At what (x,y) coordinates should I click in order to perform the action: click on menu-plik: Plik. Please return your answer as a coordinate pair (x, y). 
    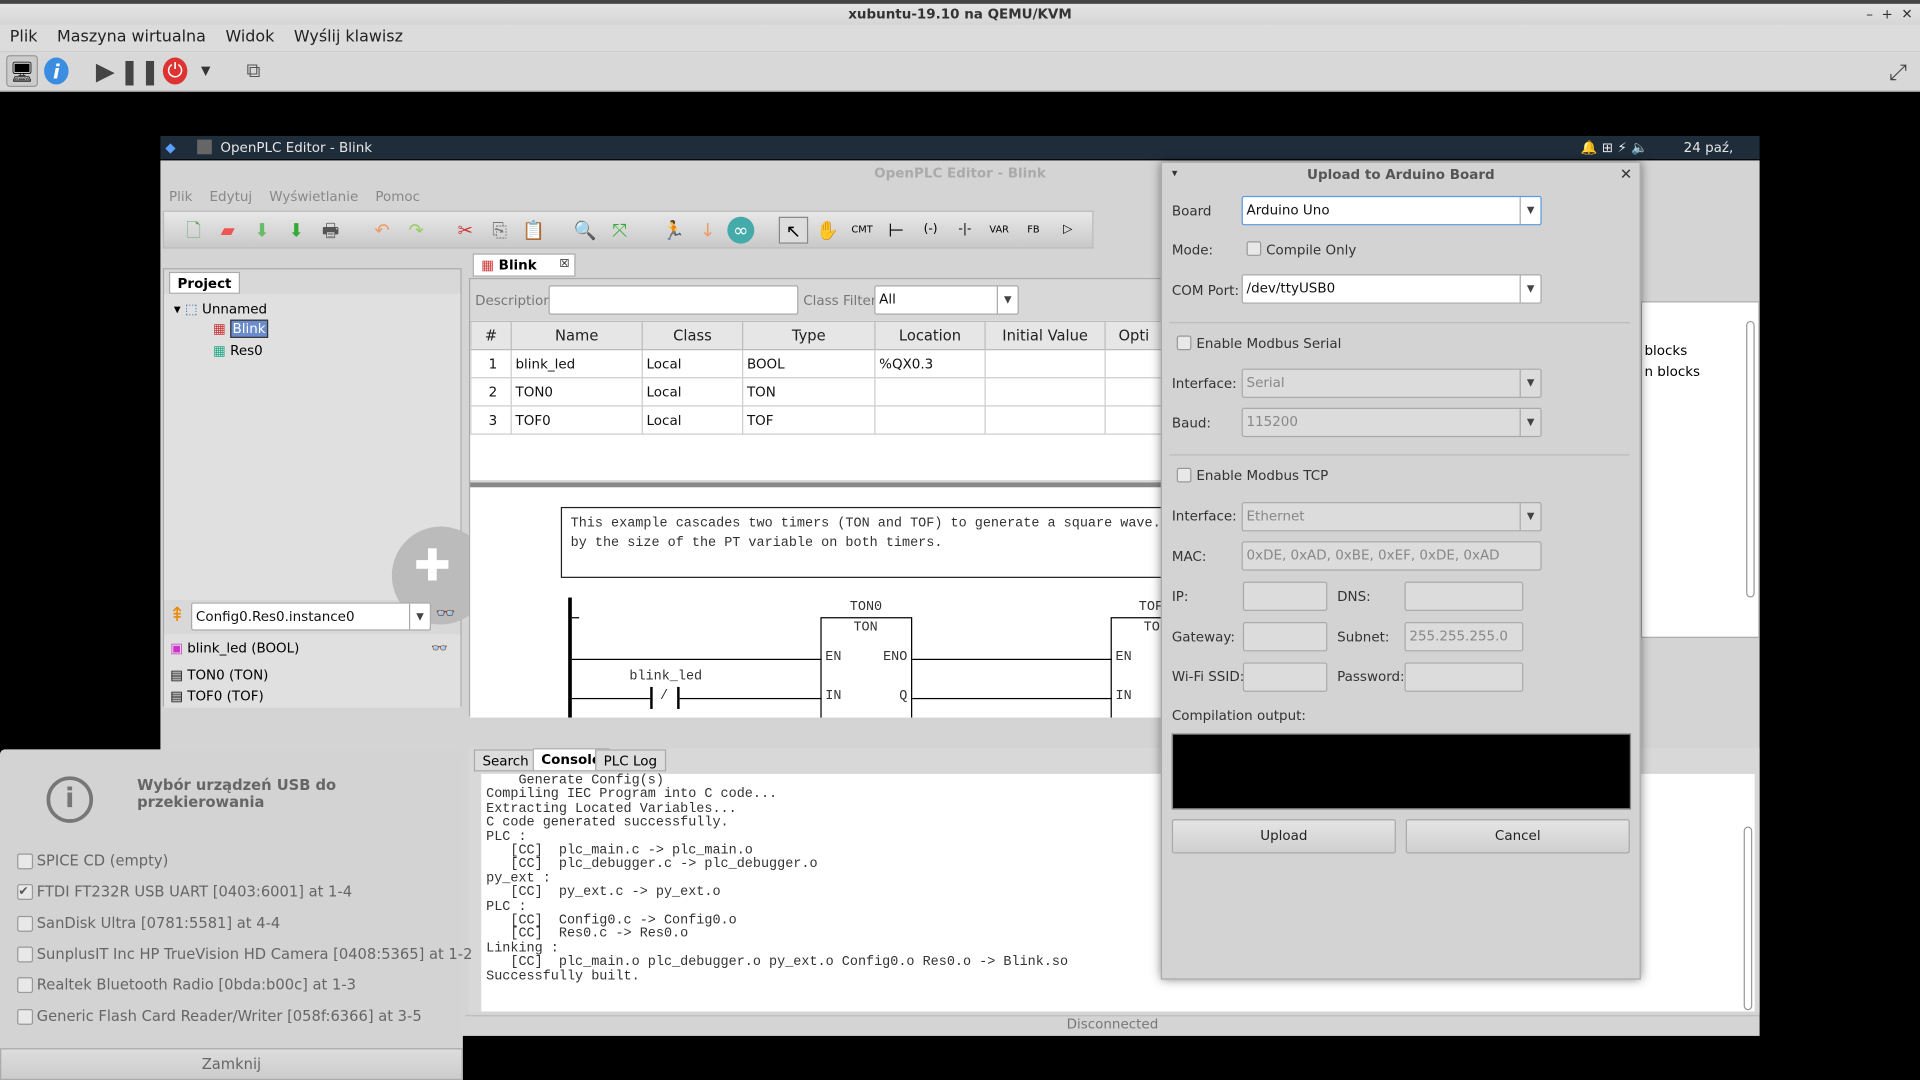
    Looking at the image, I should click on (23, 35).